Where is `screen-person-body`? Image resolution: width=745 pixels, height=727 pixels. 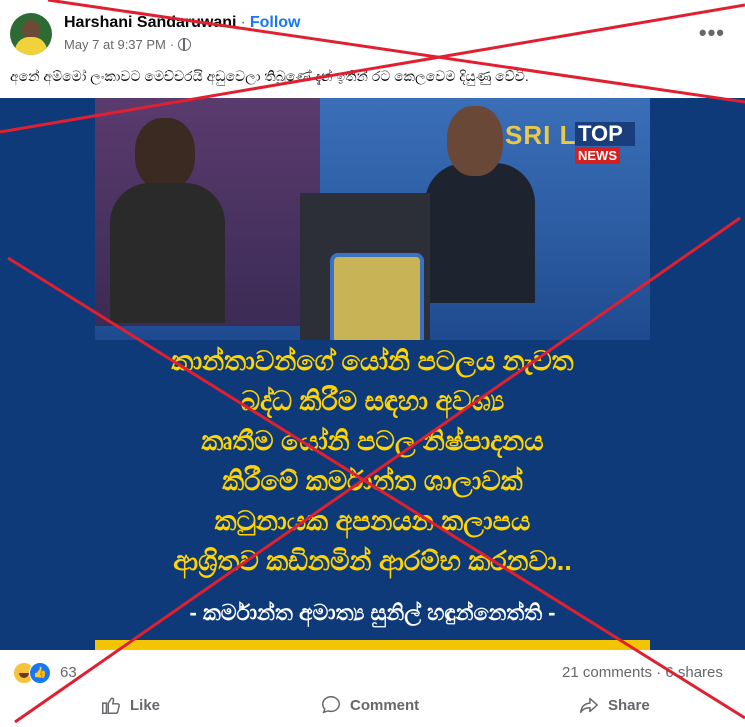
screen-person-body is located at coordinates (167, 253).